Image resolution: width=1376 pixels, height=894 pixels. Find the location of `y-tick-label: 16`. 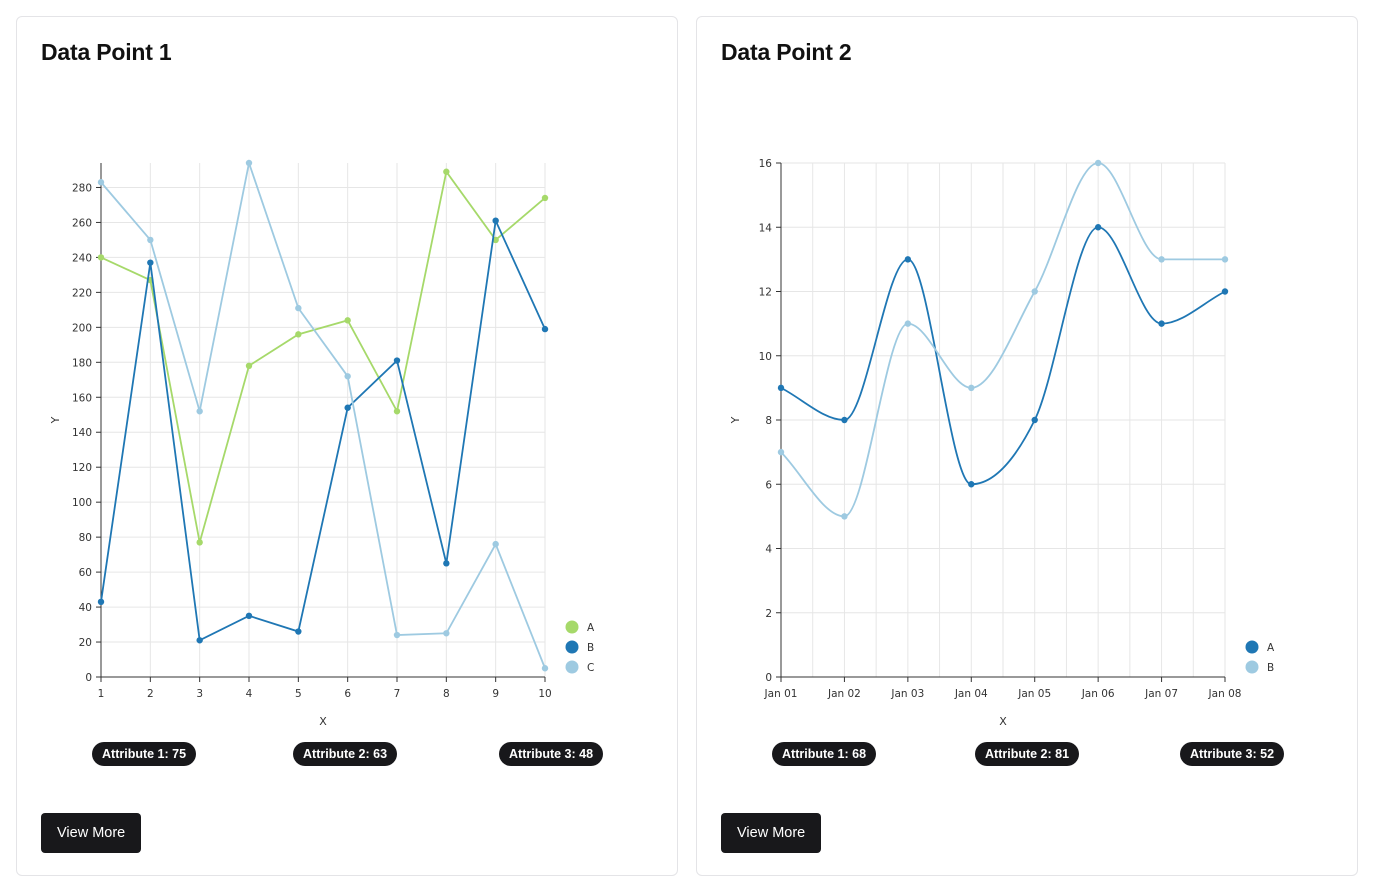

y-tick-label: 16 is located at coordinates (766, 164).